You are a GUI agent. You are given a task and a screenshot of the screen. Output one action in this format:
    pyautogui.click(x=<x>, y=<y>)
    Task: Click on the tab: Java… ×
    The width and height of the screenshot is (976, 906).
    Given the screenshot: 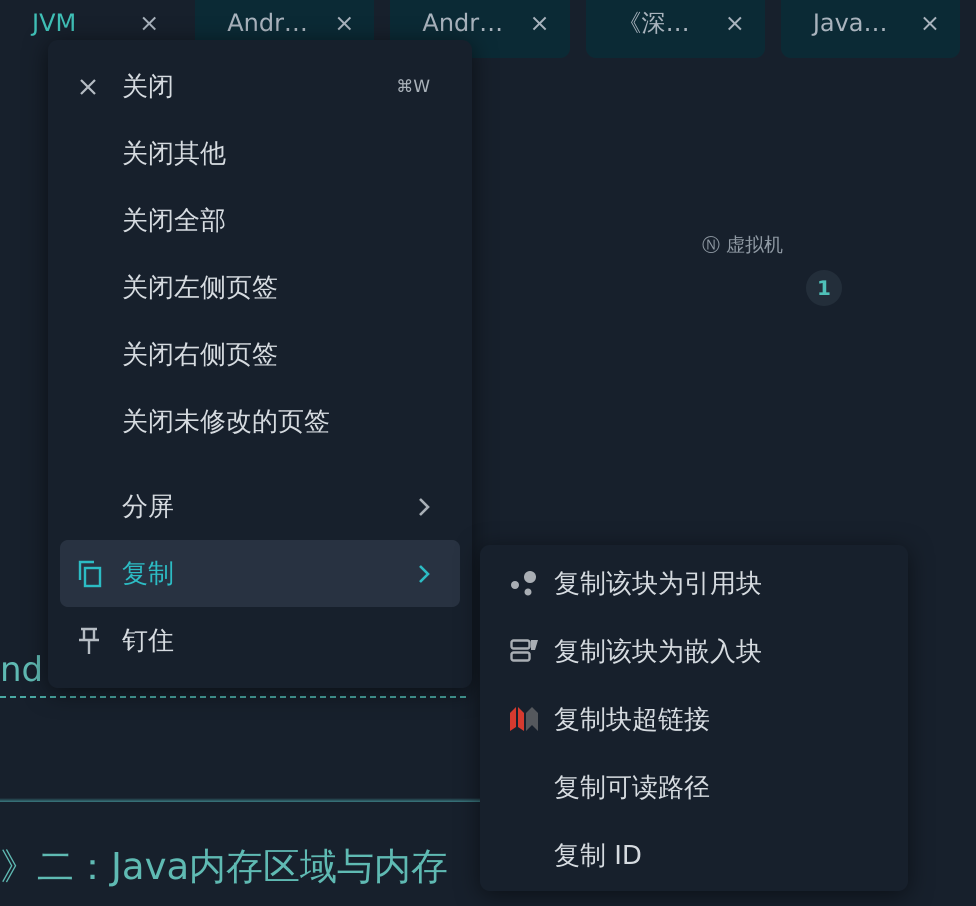 What is the action you would take?
    pyautogui.click(x=870, y=29)
    